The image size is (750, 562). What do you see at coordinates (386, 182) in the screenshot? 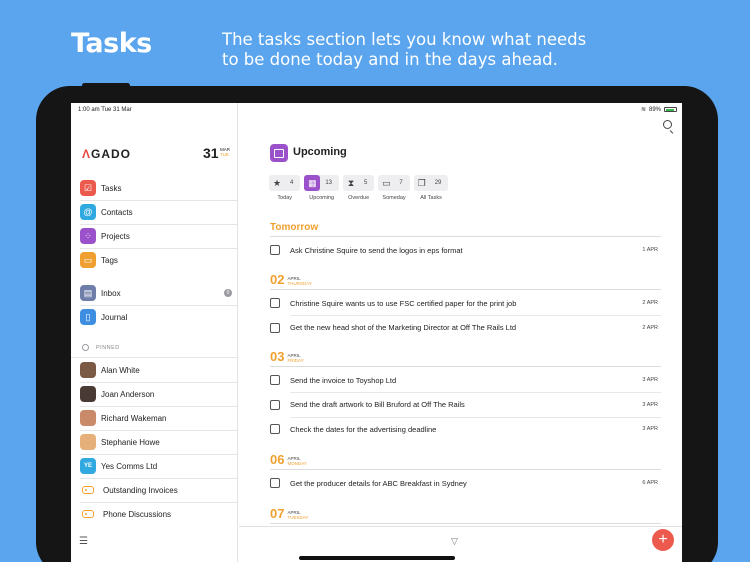
I see `archive-icon: ▭` at bounding box center [386, 182].